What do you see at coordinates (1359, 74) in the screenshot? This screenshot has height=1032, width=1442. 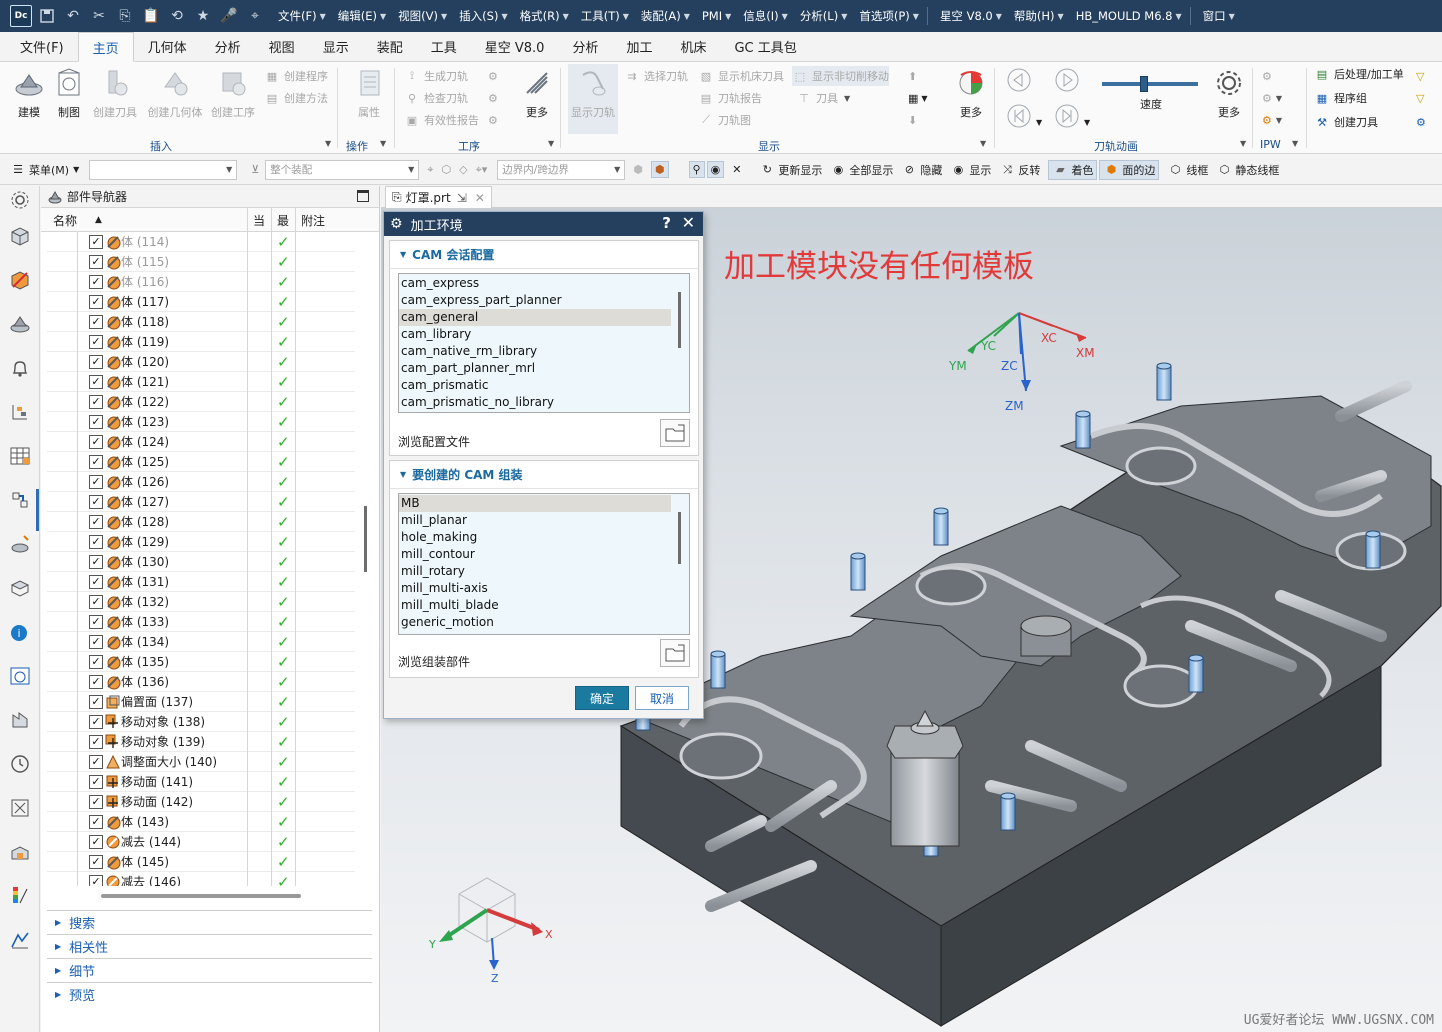 I see `postprocess-button: ▤ 后处理/加工单` at bounding box center [1359, 74].